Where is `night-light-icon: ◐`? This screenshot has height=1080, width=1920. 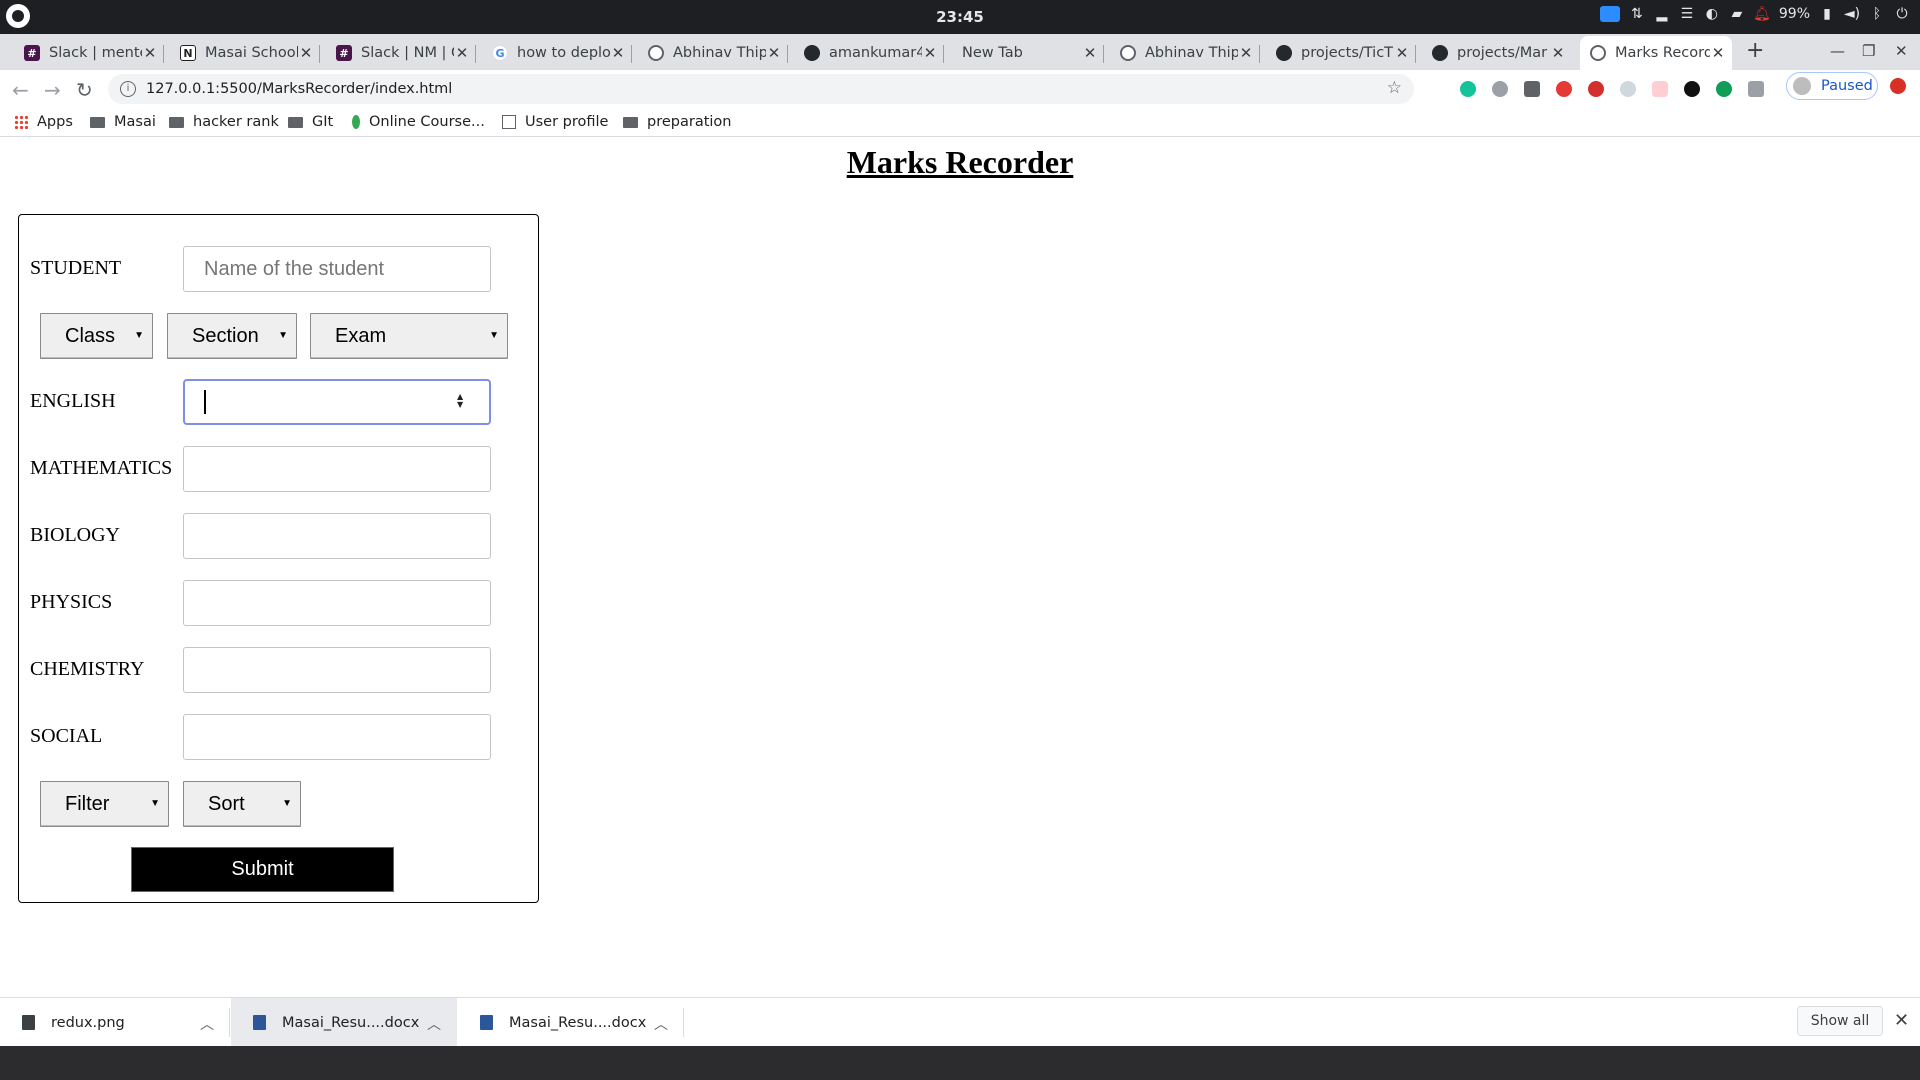 night-light-icon: ◐ is located at coordinates (1712, 14).